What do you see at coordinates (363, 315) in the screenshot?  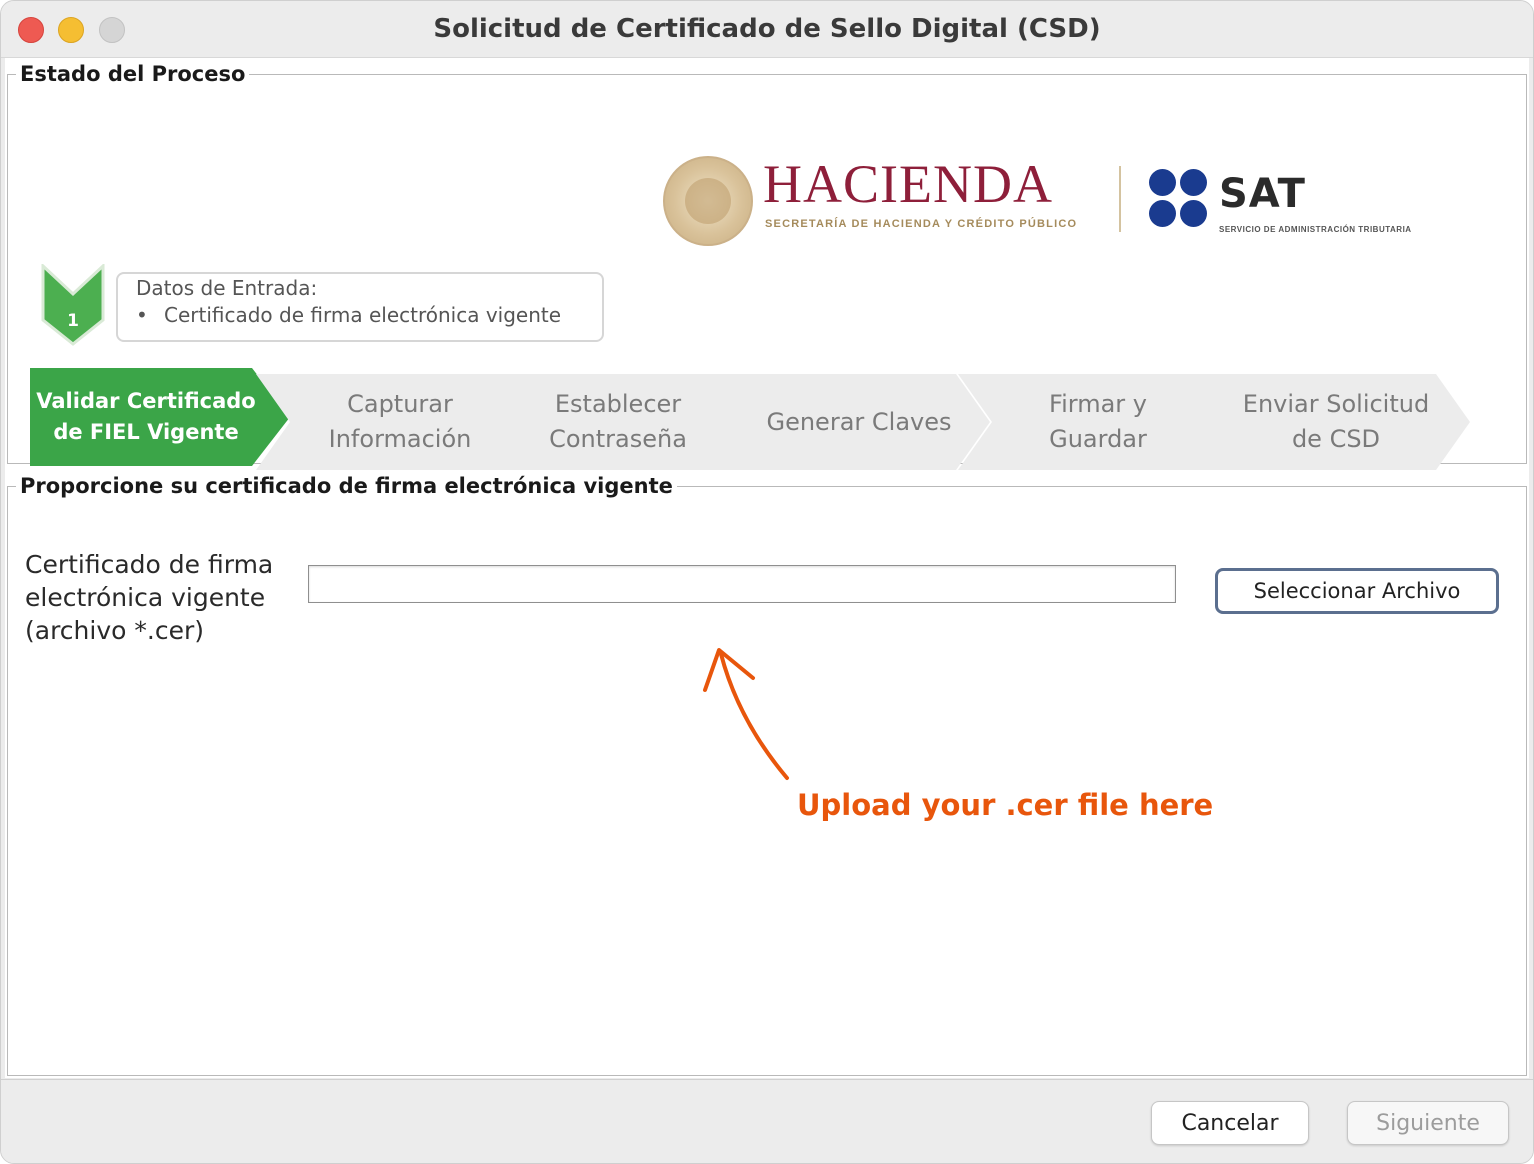 I see `input-data-item-text: Certificado de firma electrónica vigente` at bounding box center [363, 315].